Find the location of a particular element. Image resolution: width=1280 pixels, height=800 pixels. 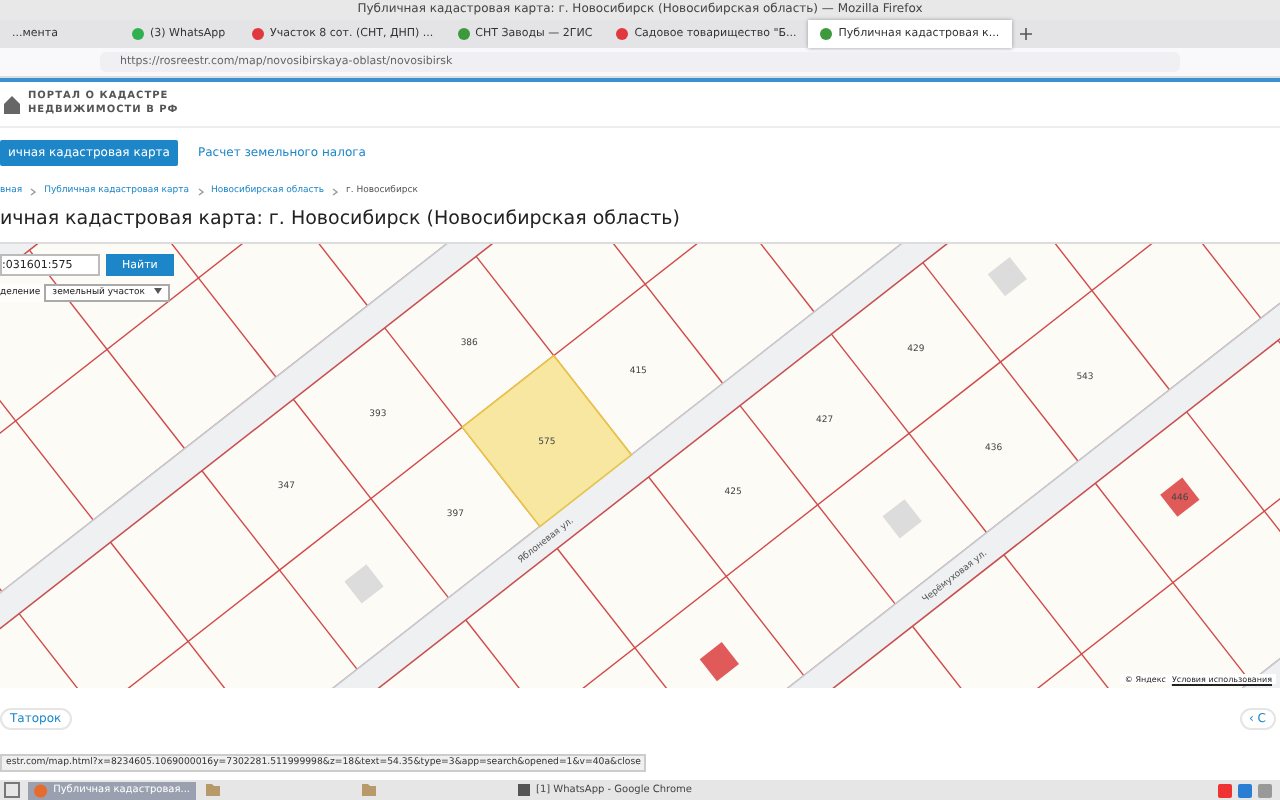

page-heading: ичная кадастровая карта: г. Новосибирск (Новосибирская область) is located at coordinates (341, 219).